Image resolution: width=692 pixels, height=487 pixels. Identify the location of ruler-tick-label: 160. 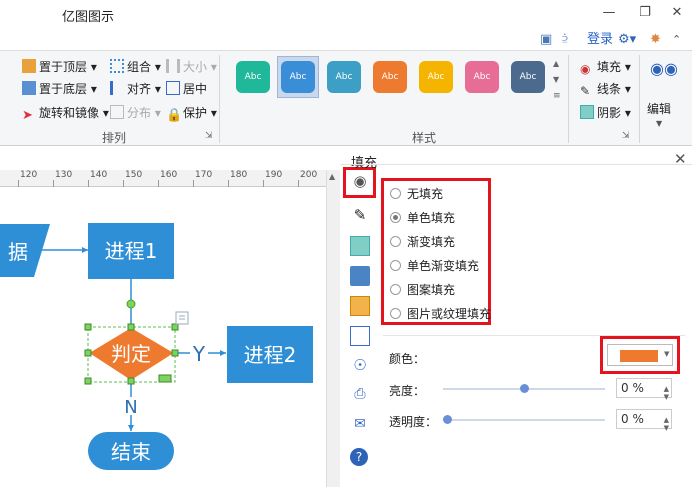
(169, 175).